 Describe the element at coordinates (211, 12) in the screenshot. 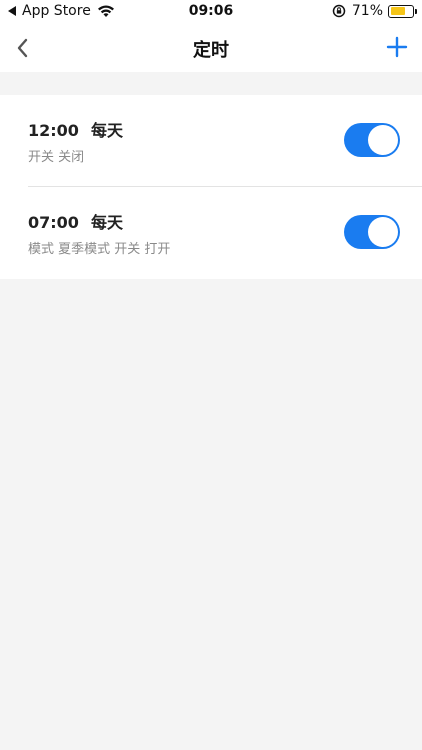

I see `status-bar: App Store 09:06 71%` at that location.